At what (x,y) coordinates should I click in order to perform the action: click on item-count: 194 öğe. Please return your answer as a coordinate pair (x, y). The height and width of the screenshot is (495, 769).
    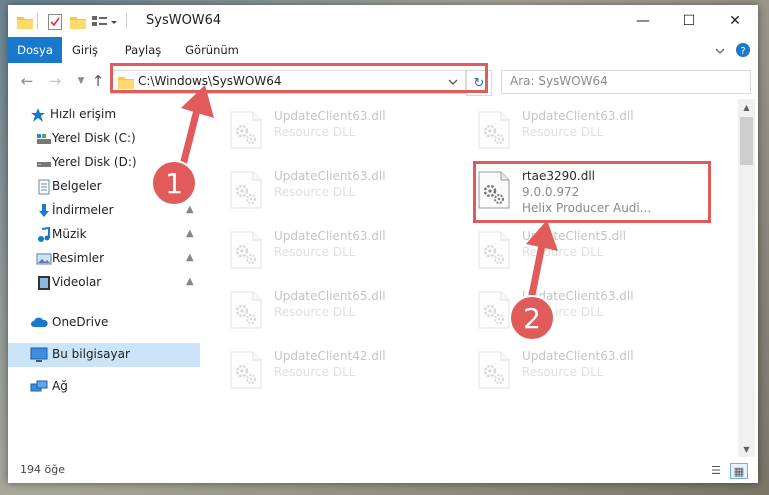
    Looking at the image, I should click on (42, 469).